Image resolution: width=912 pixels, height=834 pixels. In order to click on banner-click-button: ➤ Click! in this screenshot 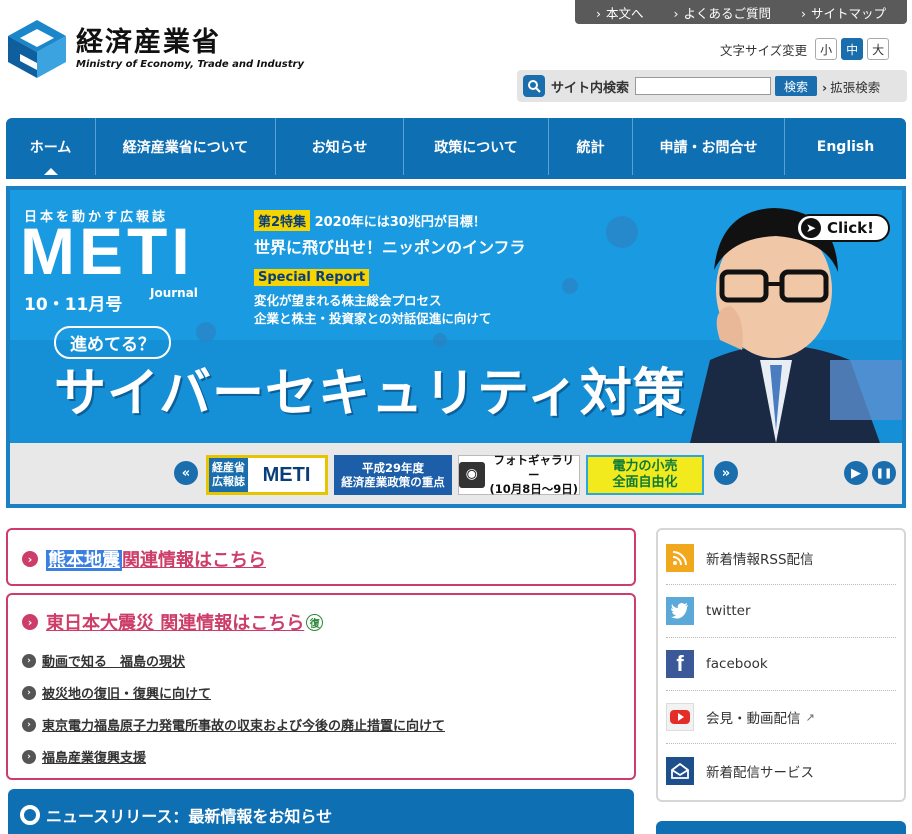, I will do `click(843, 228)`.